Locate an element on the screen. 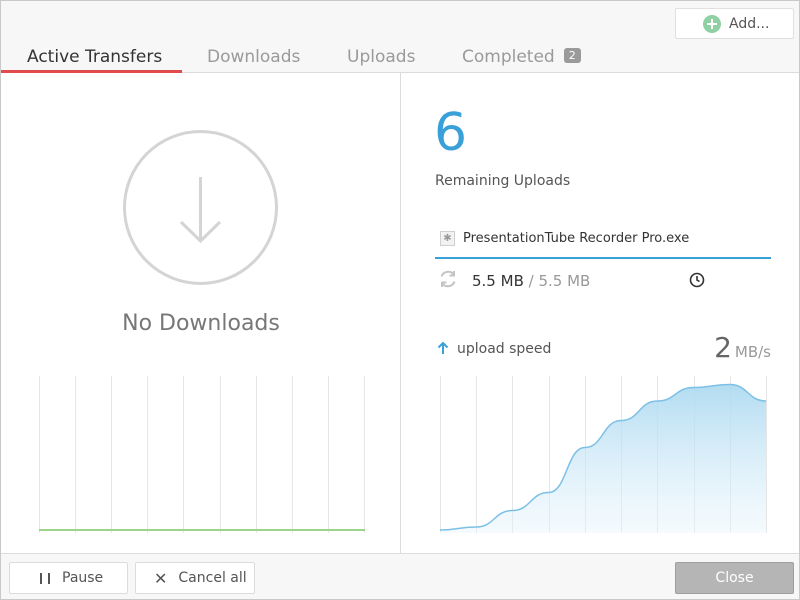  pause-label: Pause is located at coordinates (83, 578).